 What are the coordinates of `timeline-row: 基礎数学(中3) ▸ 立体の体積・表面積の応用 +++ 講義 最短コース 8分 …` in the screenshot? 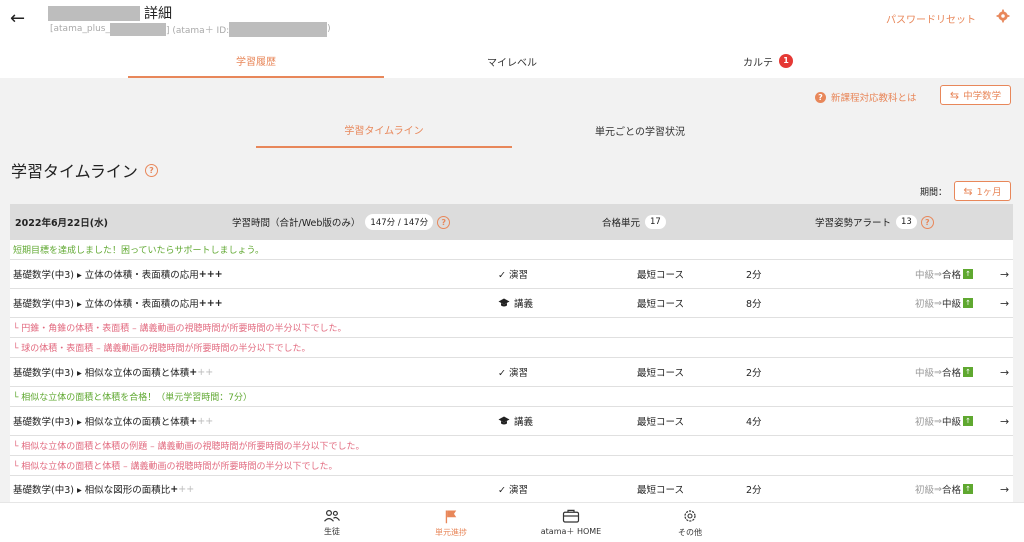 It's located at (511, 303).